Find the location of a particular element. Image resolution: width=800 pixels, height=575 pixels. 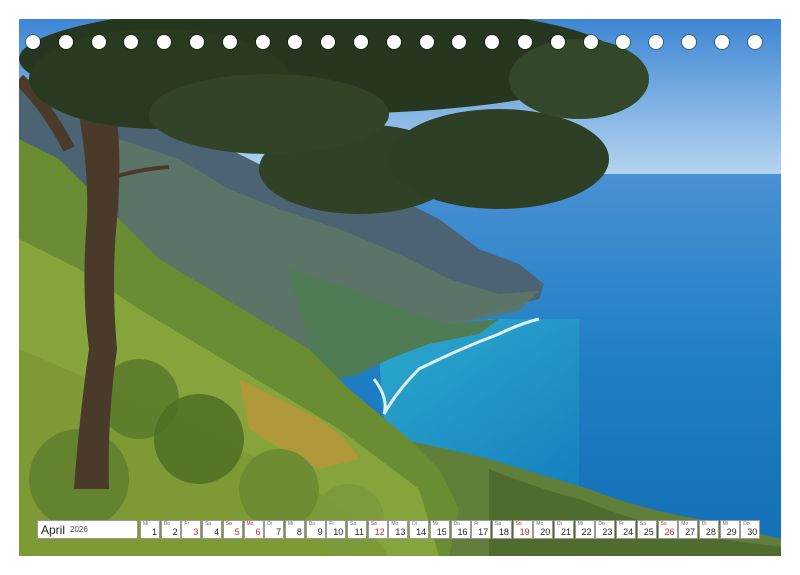

day-number: 20 is located at coordinates (545, 532).